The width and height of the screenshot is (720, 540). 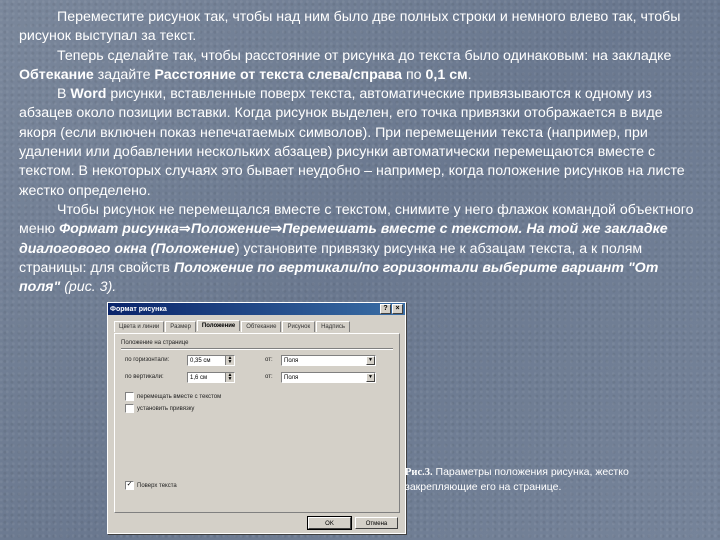 I want to click on horizontal-label: по горизонтали:, so click(x=147, y=360).